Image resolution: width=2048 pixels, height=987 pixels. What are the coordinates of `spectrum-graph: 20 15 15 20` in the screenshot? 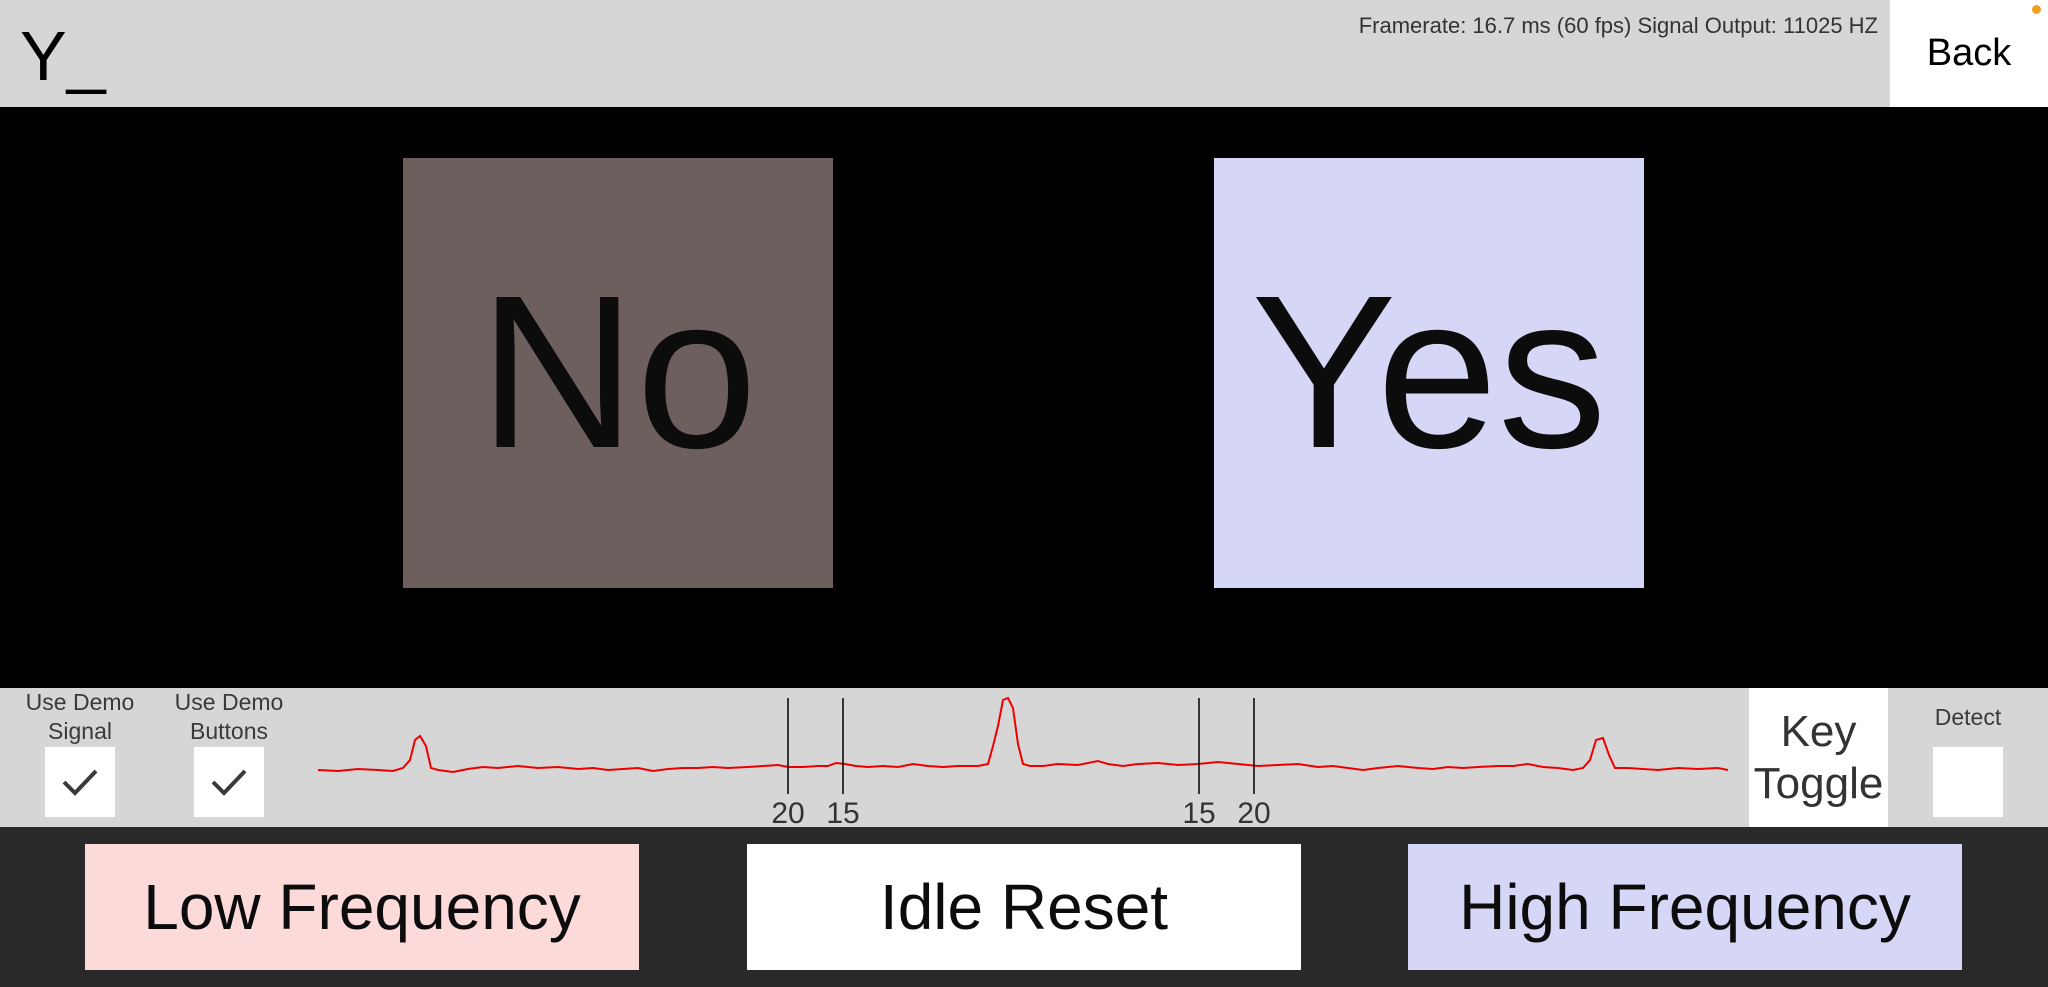 It's located at (1023, 761).